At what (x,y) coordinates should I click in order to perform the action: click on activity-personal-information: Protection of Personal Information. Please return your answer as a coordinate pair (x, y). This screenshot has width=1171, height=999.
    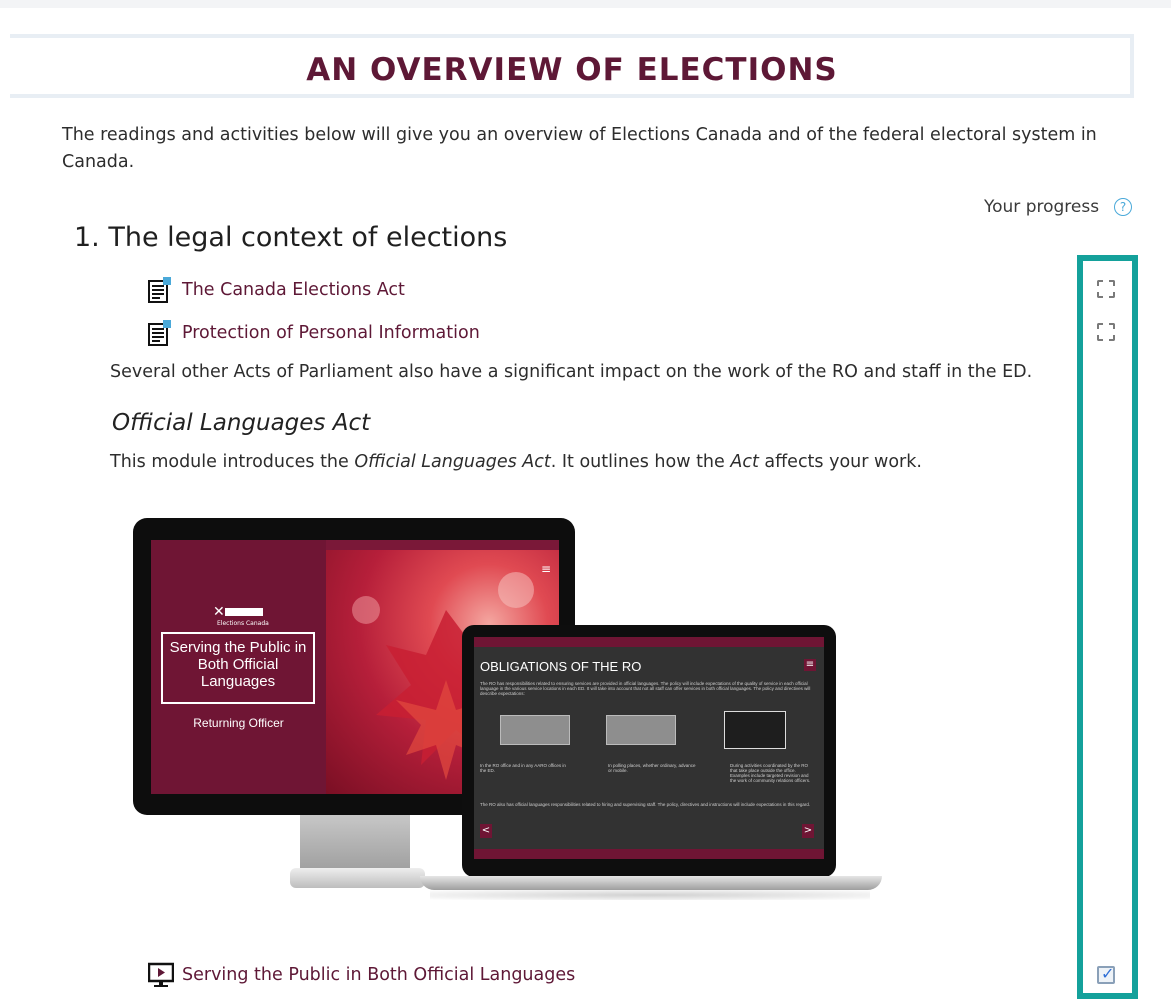
    Looking at the image, I should click on (314, 333).